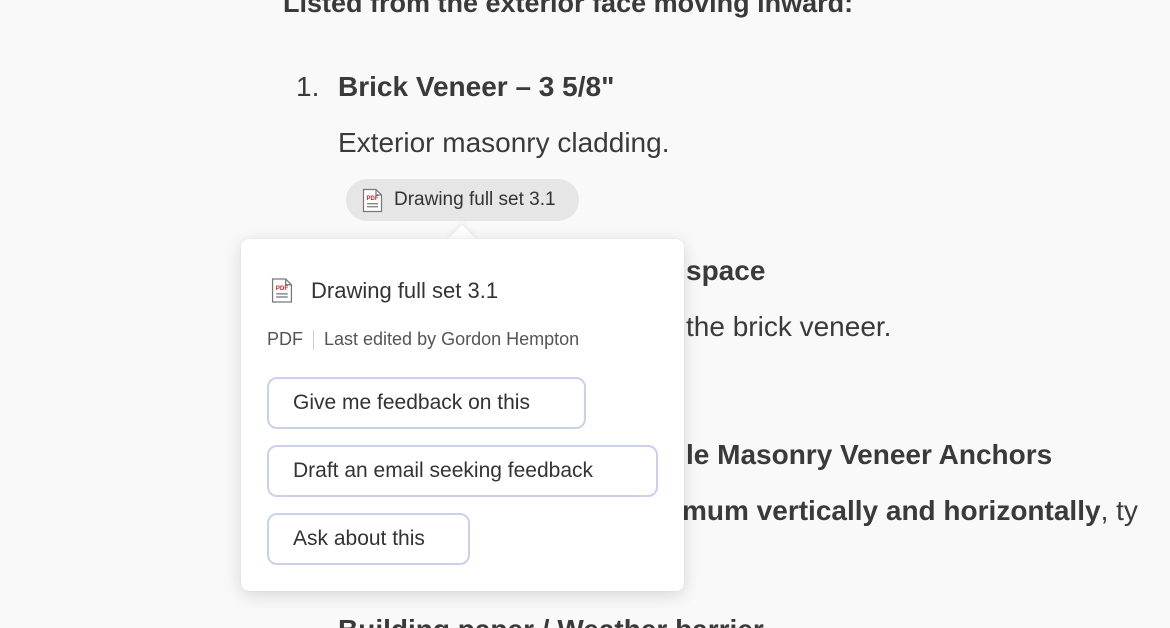 This screenshot has height=628, width=1170. What do you see at coordinates (869, 454) in the screenshot?
I see `list-item-title: le Masonry Veneer Anchors` at bounding box center [869, 454].